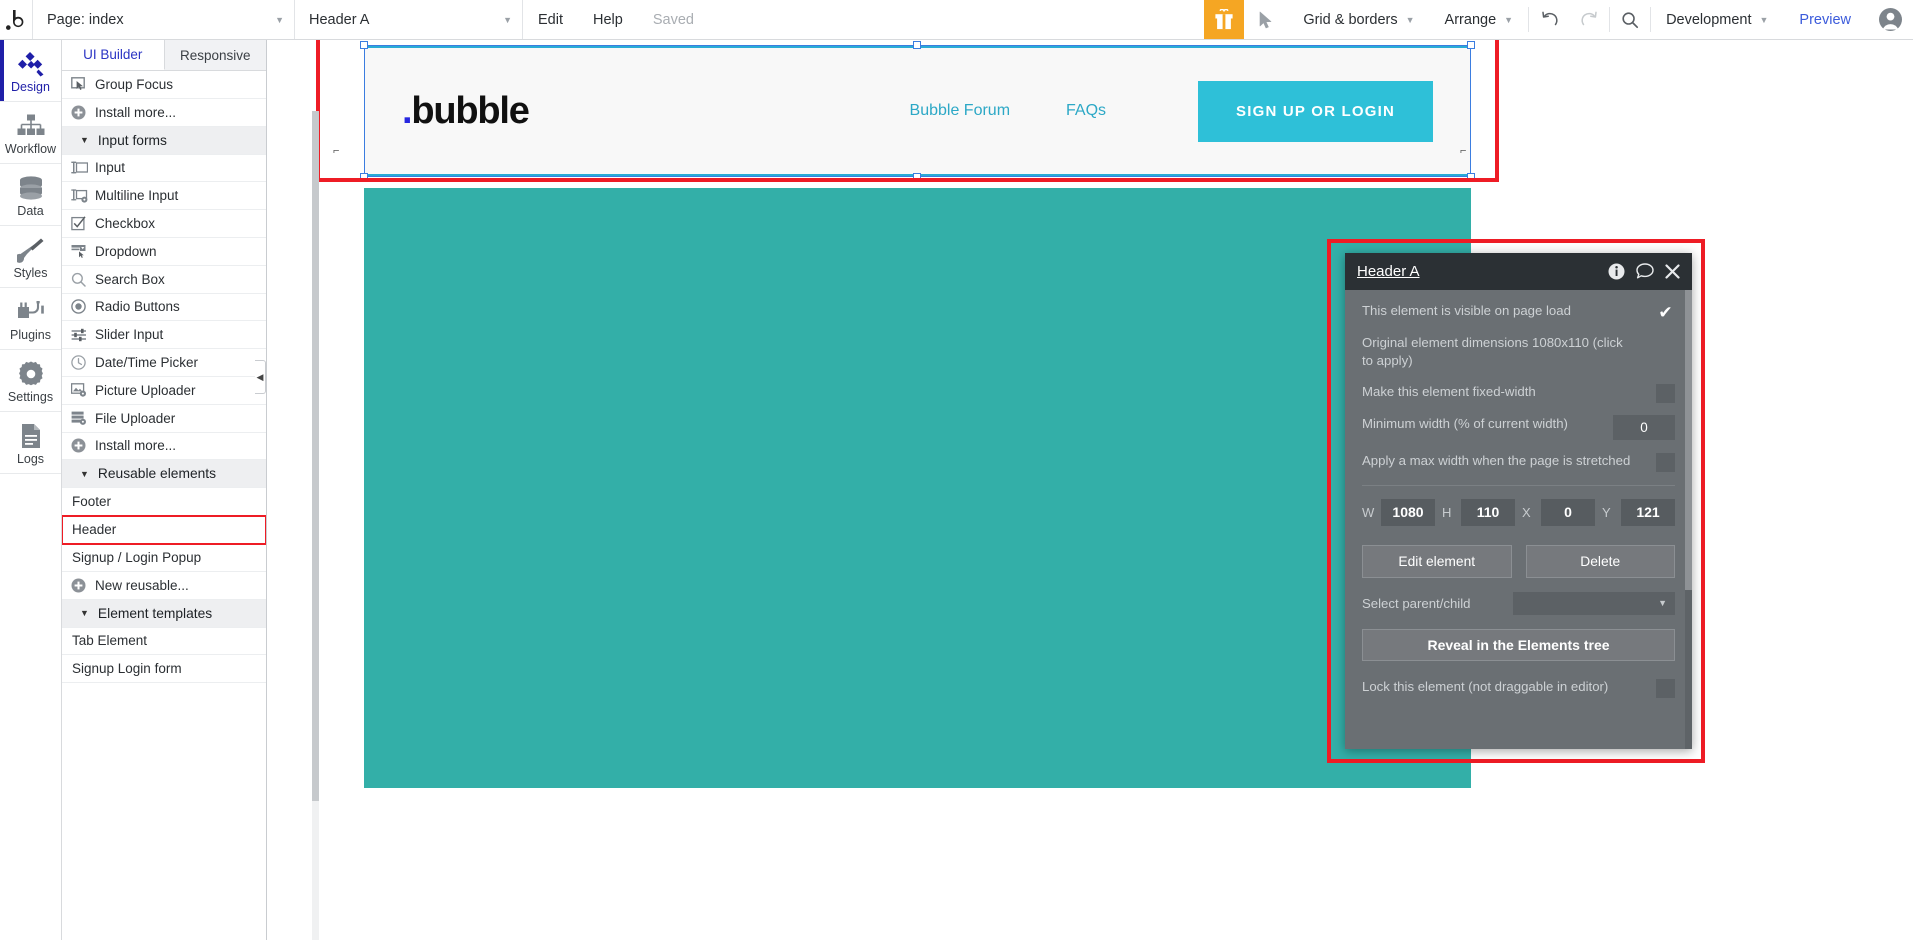 The width and height of the screenshot is (1913, 940). I want to click on lock-element-checkbox, so click(1665, 688).